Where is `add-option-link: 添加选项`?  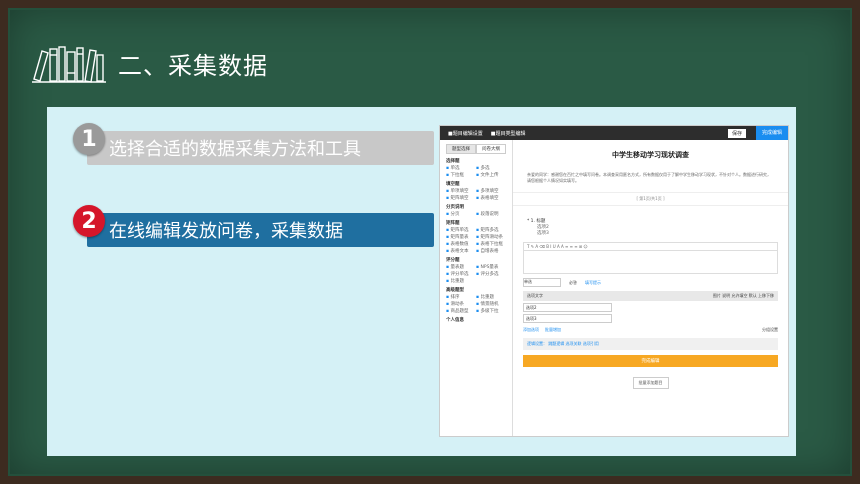
add-option-link: 添加选项 is located at coordinates (531, 330).